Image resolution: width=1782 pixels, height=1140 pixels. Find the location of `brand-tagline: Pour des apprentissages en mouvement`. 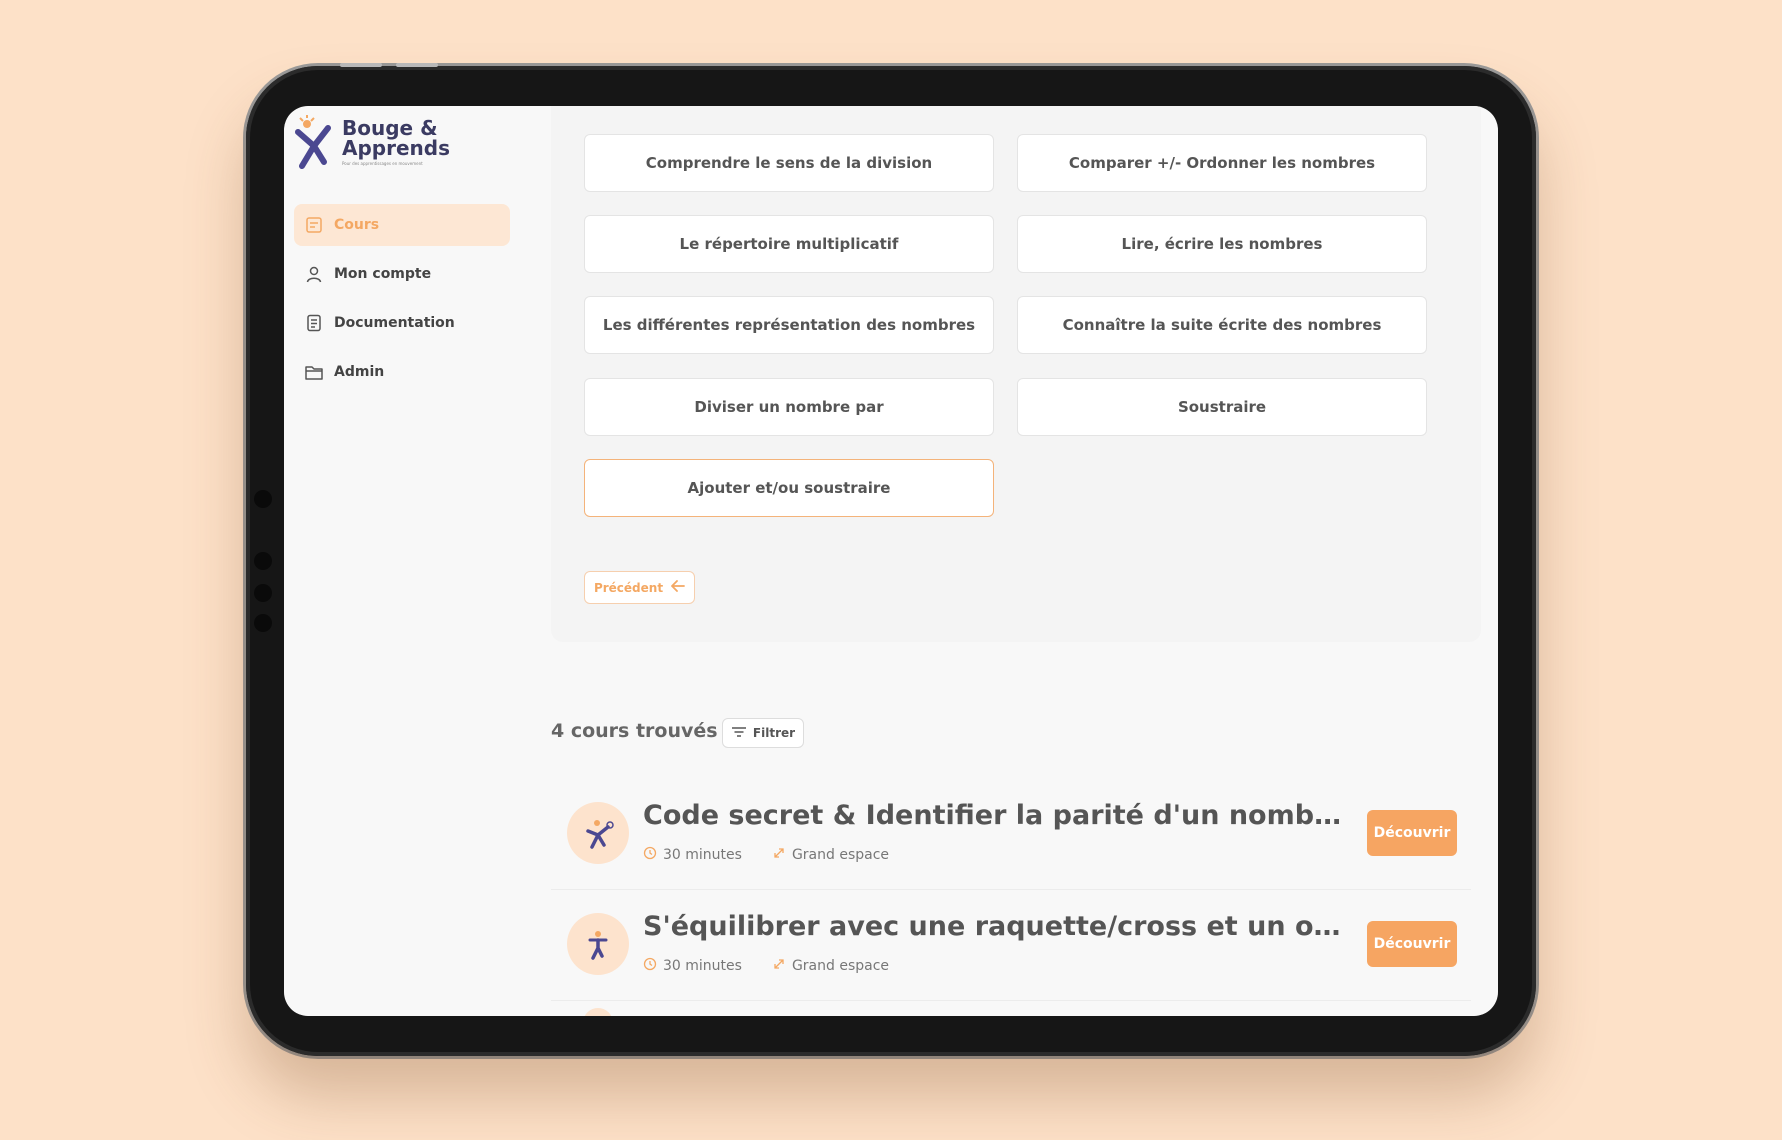

brand-tagline: Pour des apprentissages en mouvement is located at coordinates (382, 163).